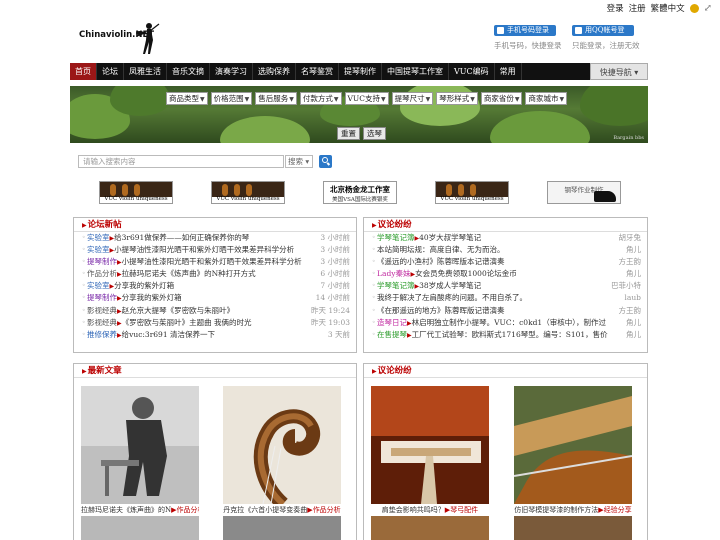 The height and width of the screenshot is (540, 720). What do you see at coordinates (181, 161) in the screenshot?
I see `search-input: 请输入搜索内容` at bounding box center [181, 161].